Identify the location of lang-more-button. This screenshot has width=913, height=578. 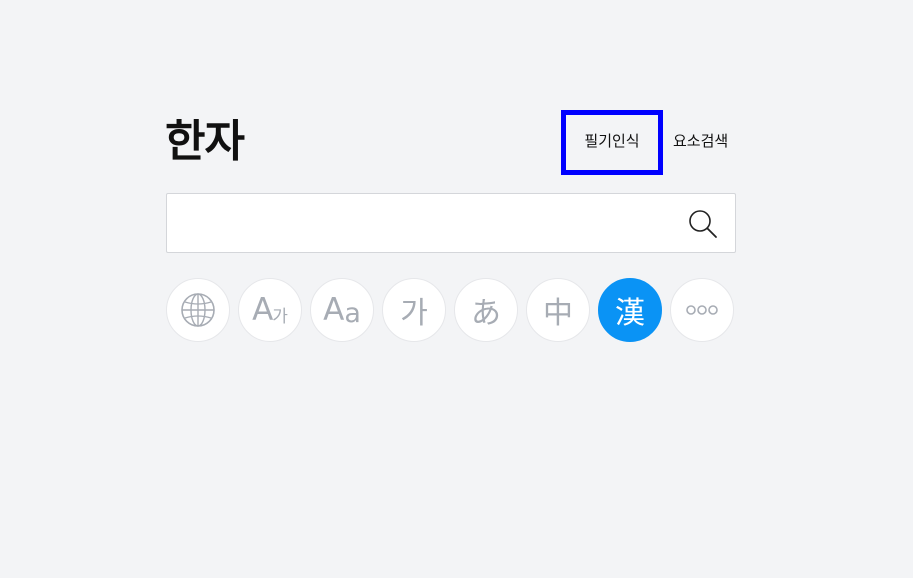
(702, 310).